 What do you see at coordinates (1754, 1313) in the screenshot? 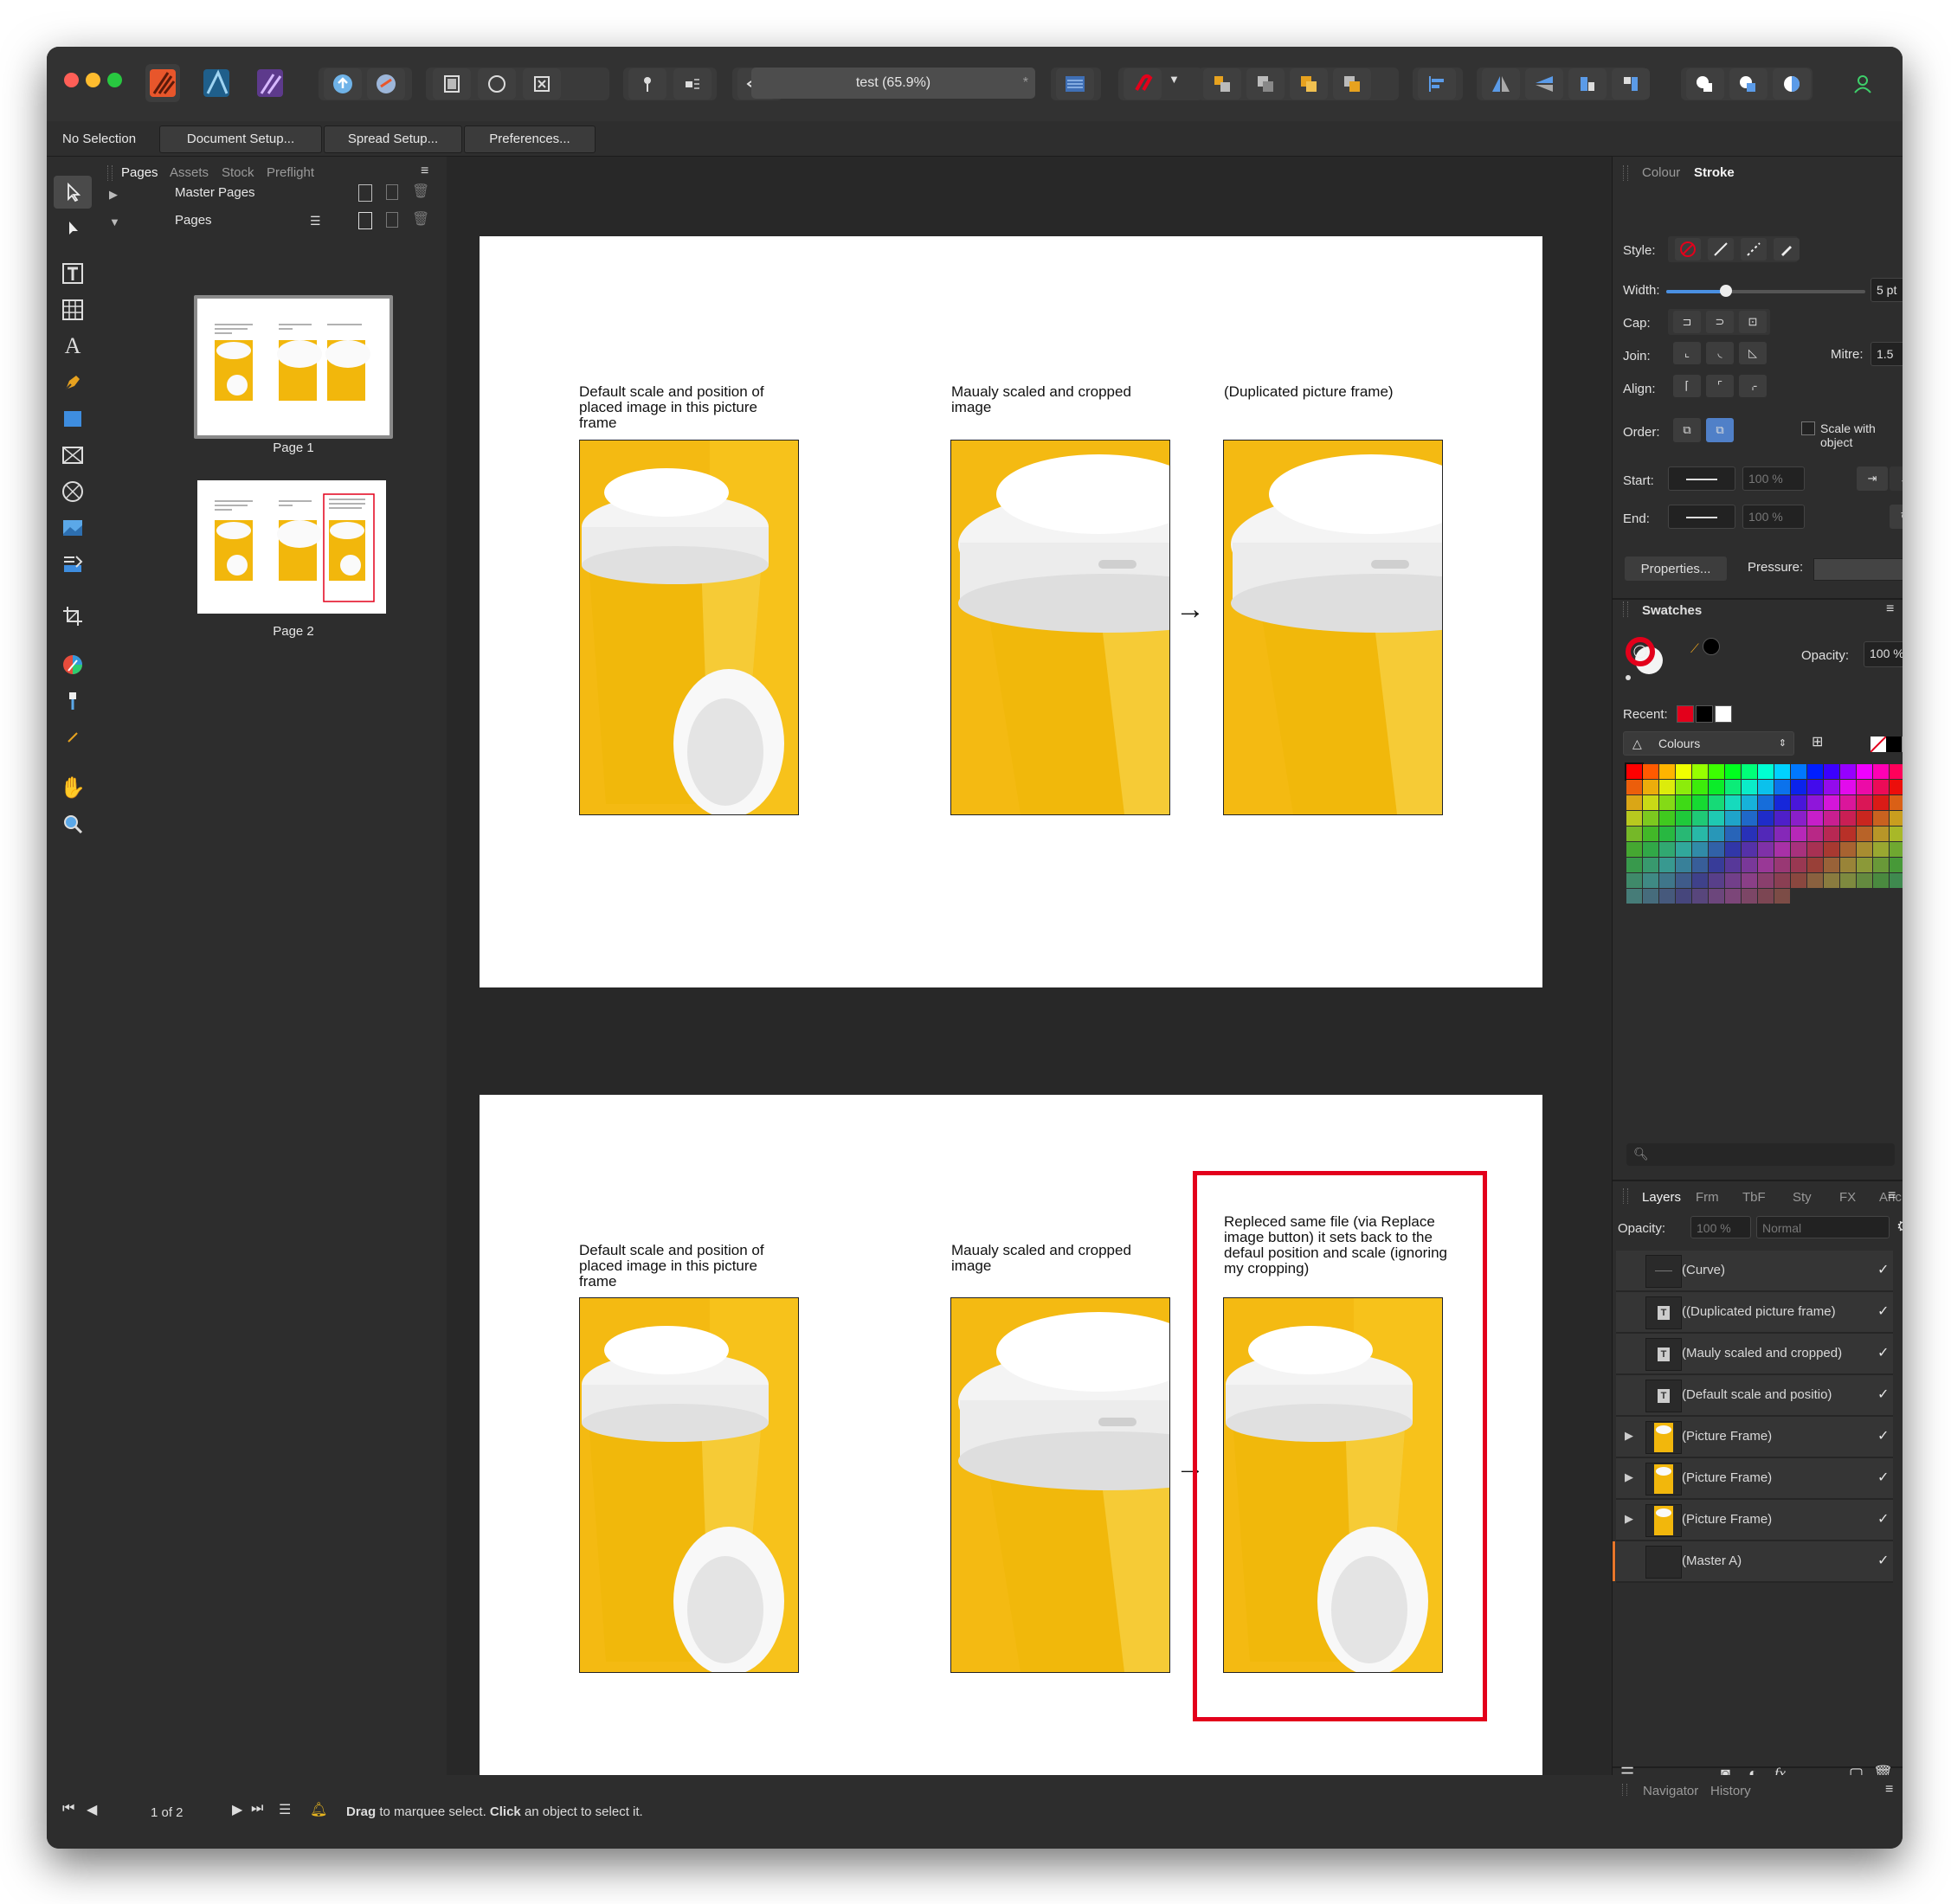
I see `layer-row: T ((Duplicated picture frame) ✓` at bounding box center [1754, 1313].